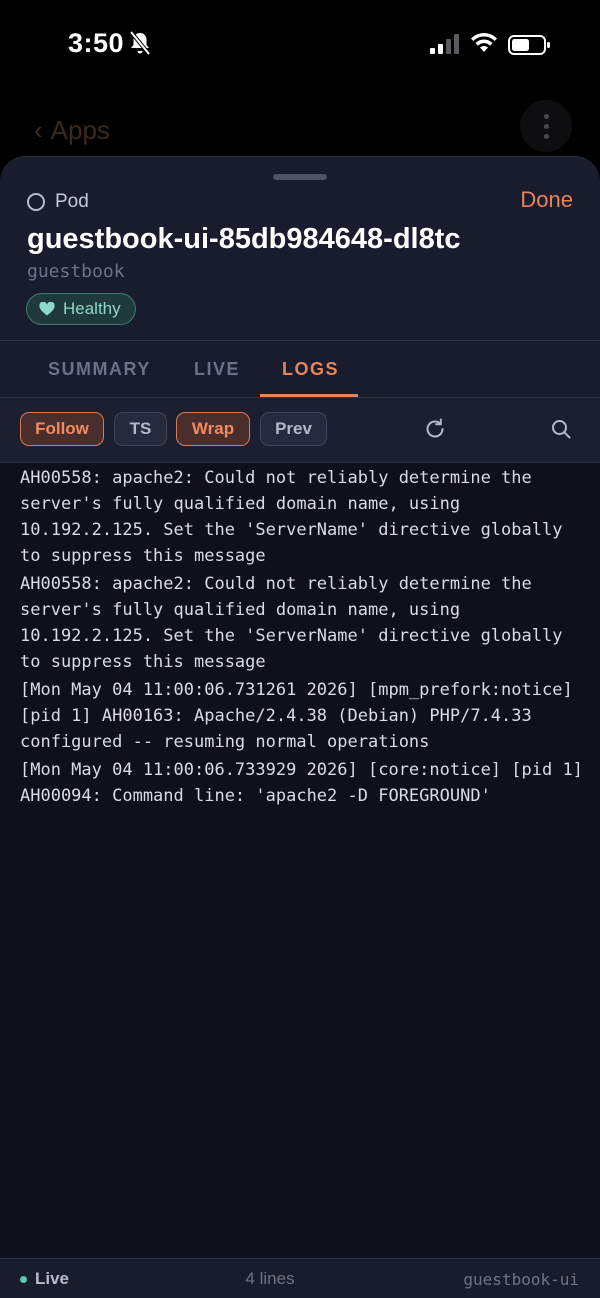 This screenshot has width=600, height=1298. Describe the element at coordinates (140, 43) in the screenshot. I see `bell-slash-icon` at that location.